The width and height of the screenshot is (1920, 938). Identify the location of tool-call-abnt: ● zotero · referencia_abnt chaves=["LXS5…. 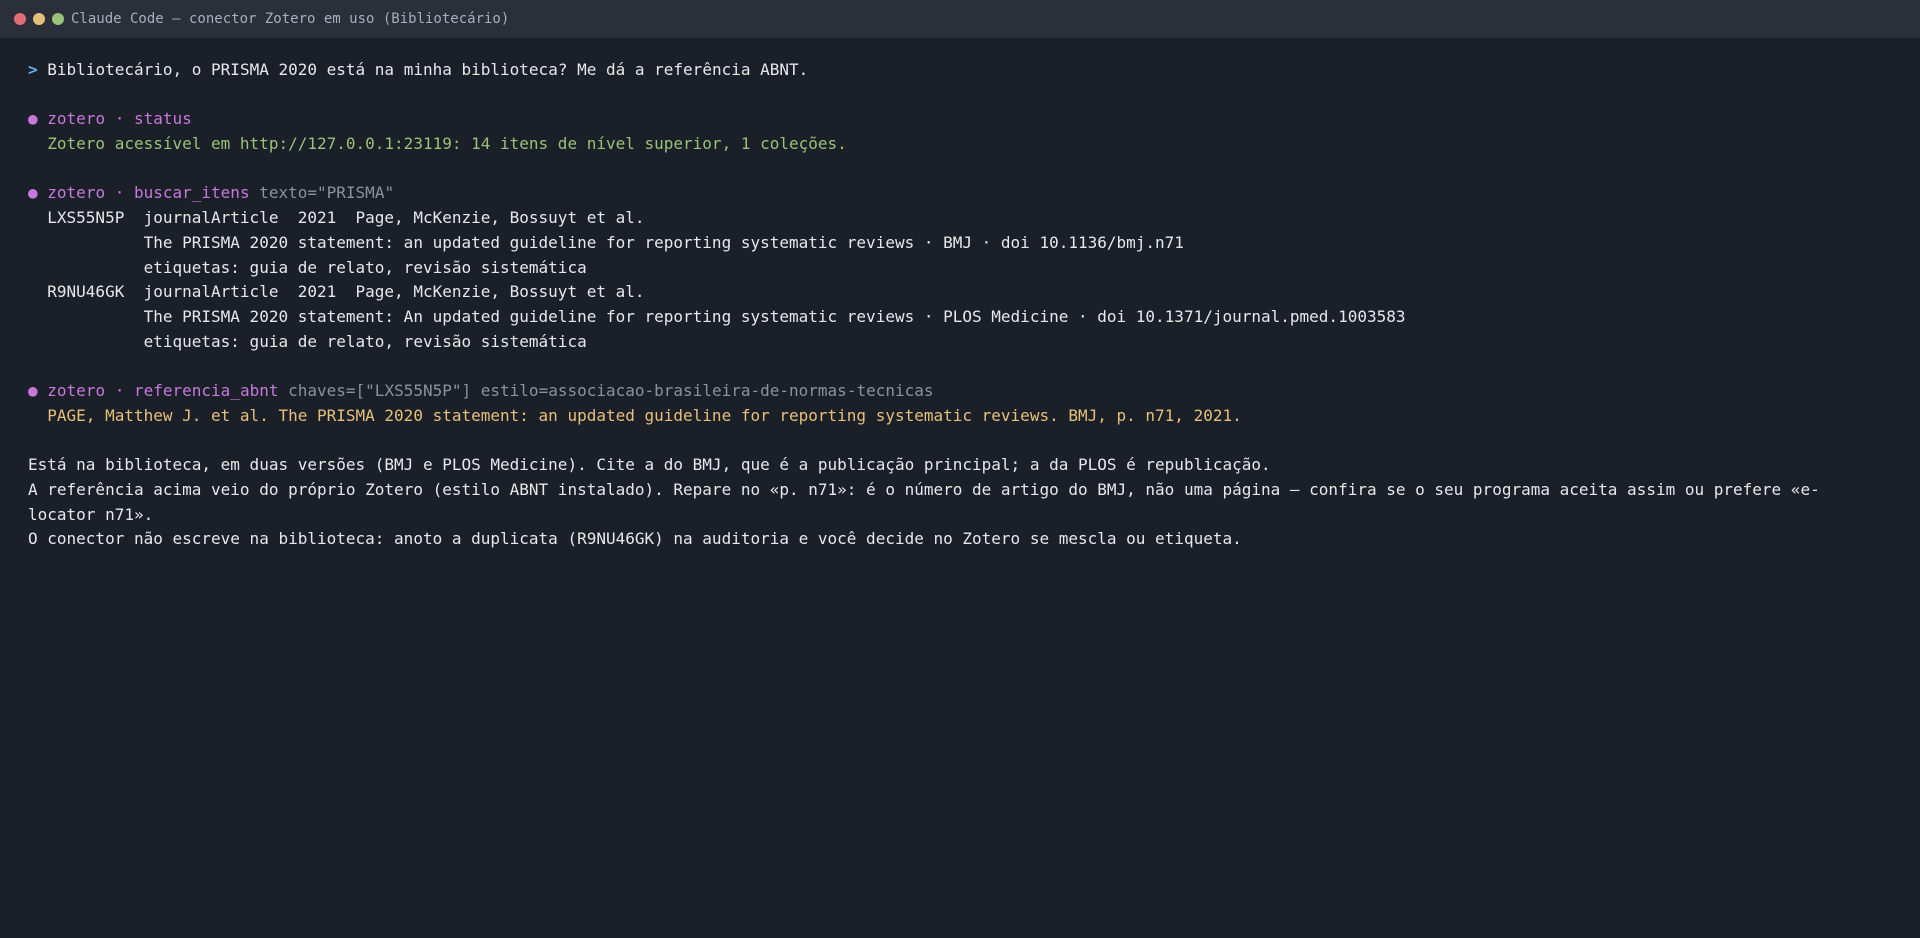
(960, 391).